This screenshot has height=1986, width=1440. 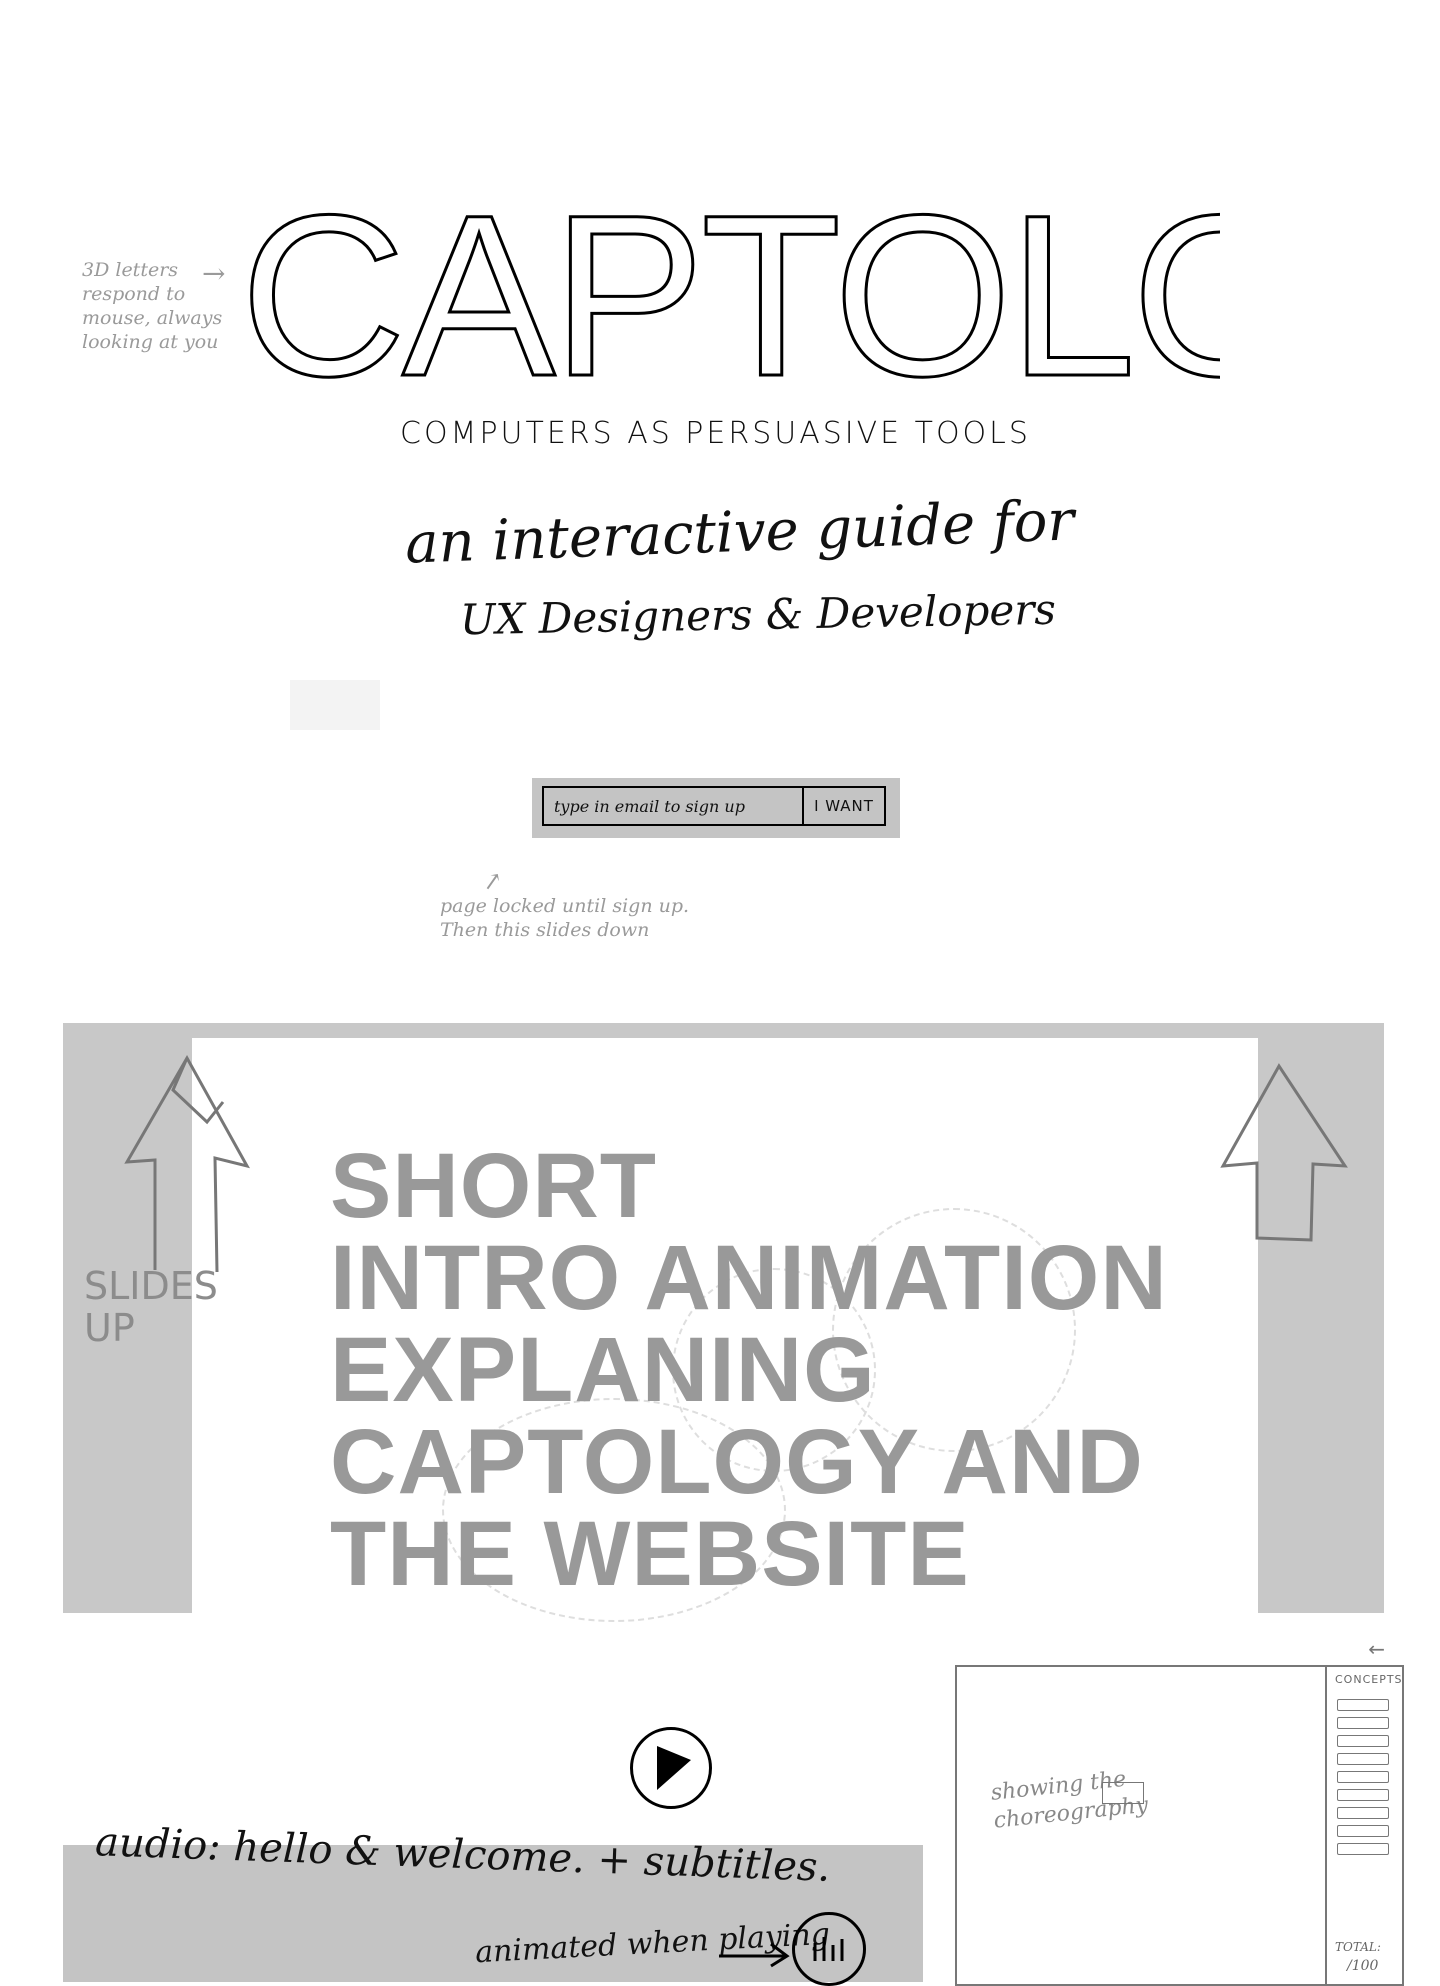 I want to click on audio-bars-icon, so click(x=828, y=1949).